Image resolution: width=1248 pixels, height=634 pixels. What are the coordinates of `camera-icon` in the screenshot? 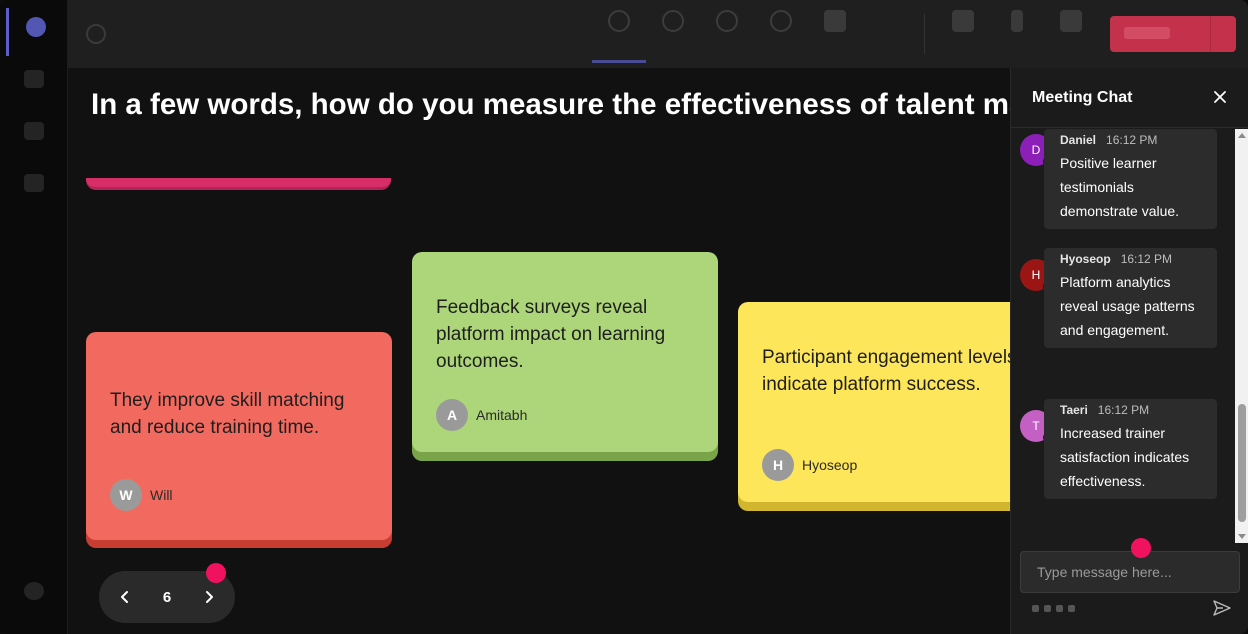 It's located at (963, 21).